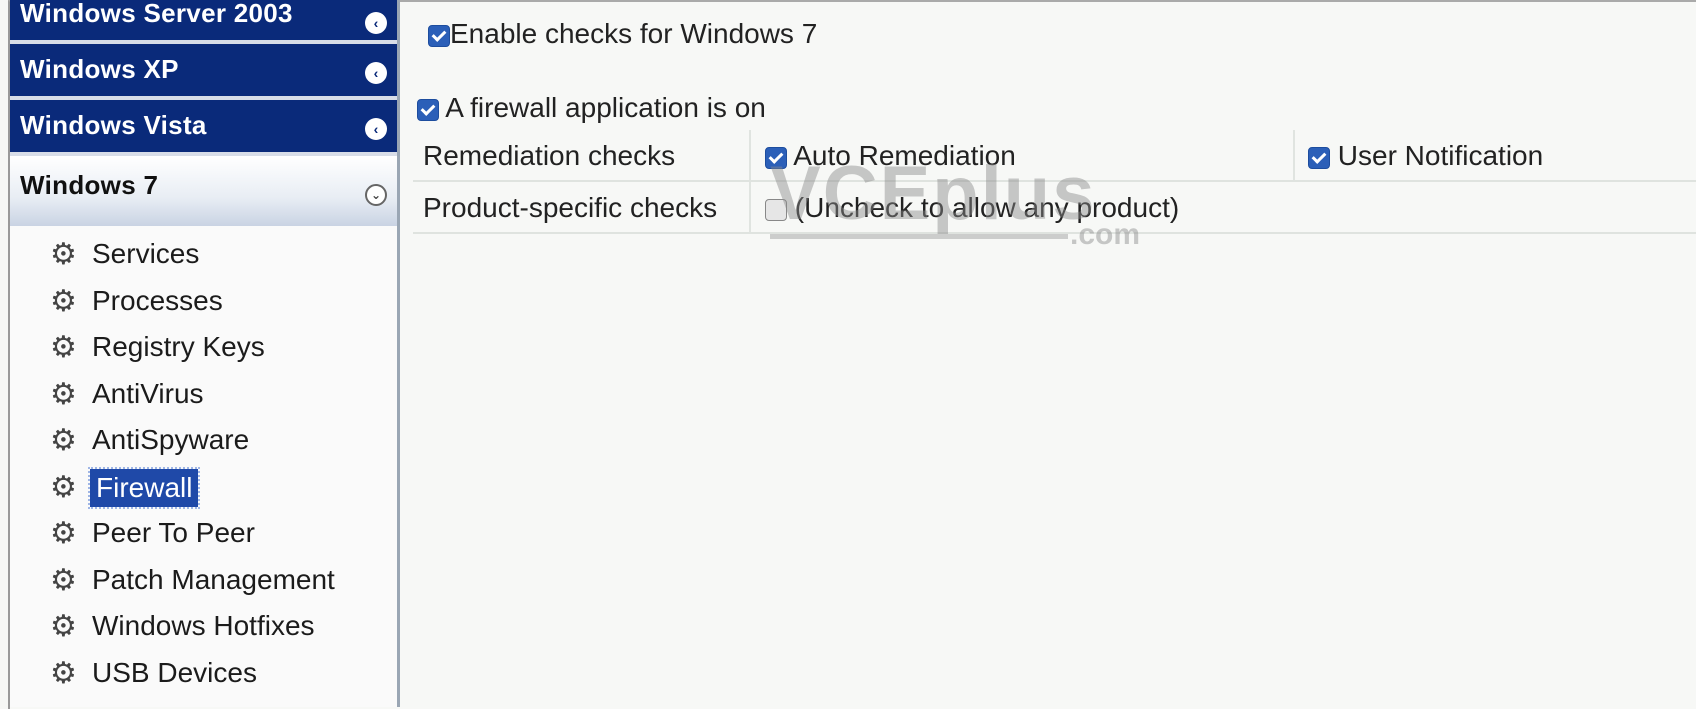 This screenshot has height=709, width=1696. I want to click on user-notification-option: User Notification, so click(1425, 156).